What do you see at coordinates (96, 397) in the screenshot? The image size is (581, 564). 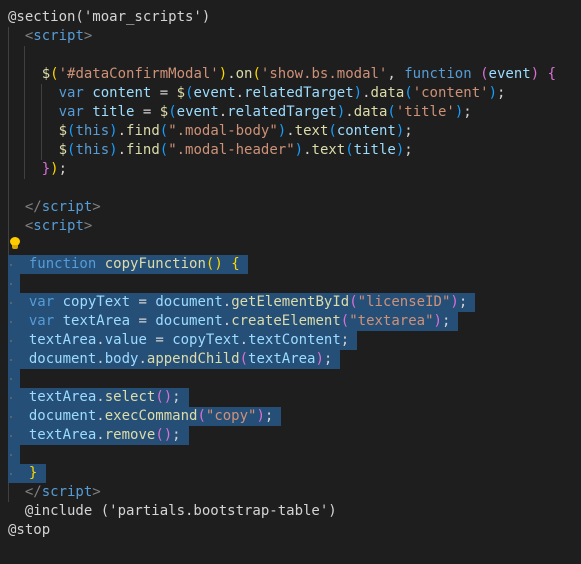 I see `code-line-selected: textArea.select();` at bounding box center [96, 397].